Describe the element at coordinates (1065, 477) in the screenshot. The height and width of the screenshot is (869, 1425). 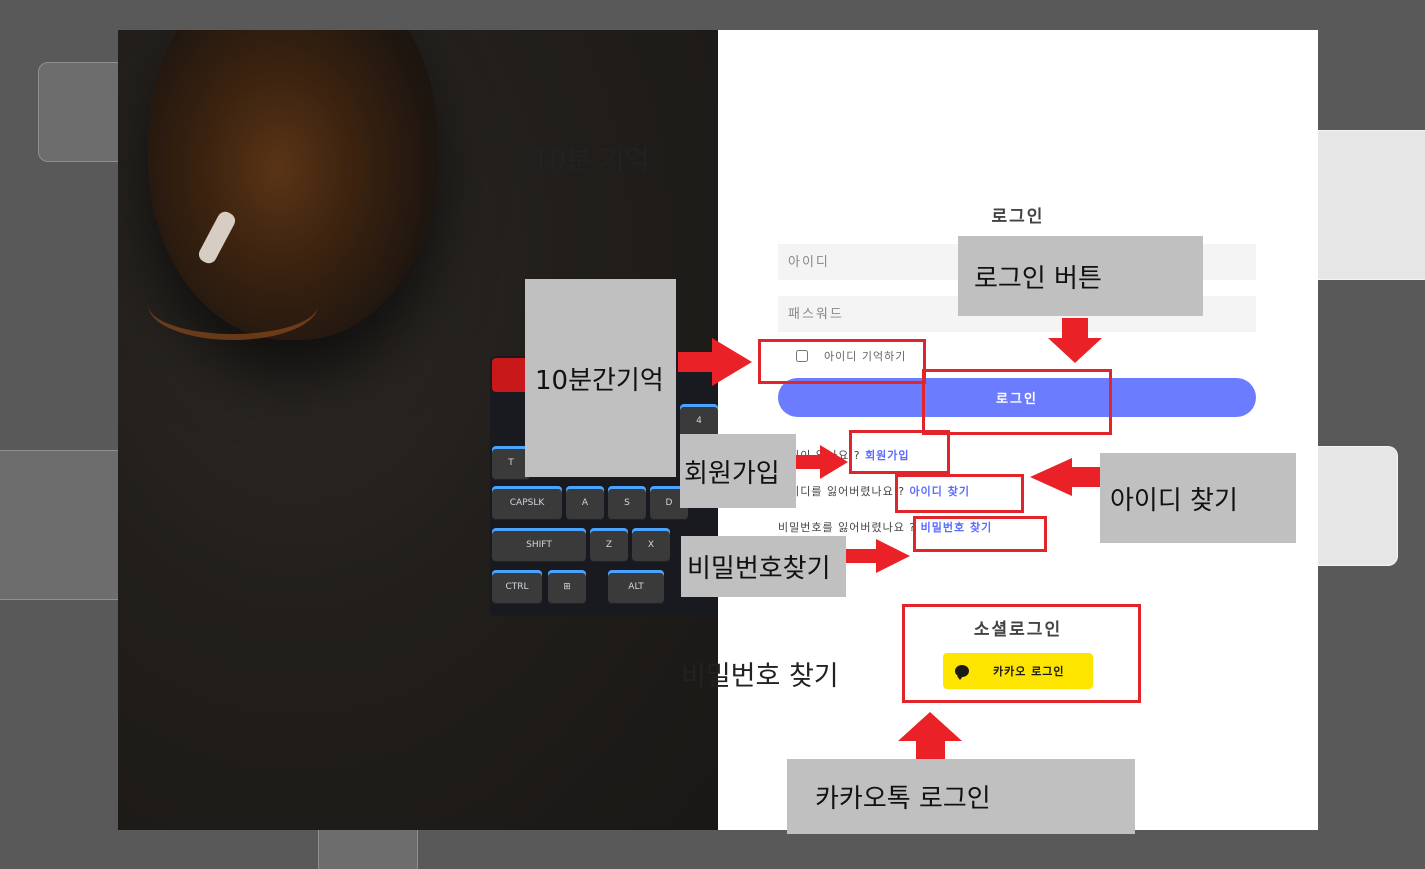
I see `arrow-left-icon` at that location.